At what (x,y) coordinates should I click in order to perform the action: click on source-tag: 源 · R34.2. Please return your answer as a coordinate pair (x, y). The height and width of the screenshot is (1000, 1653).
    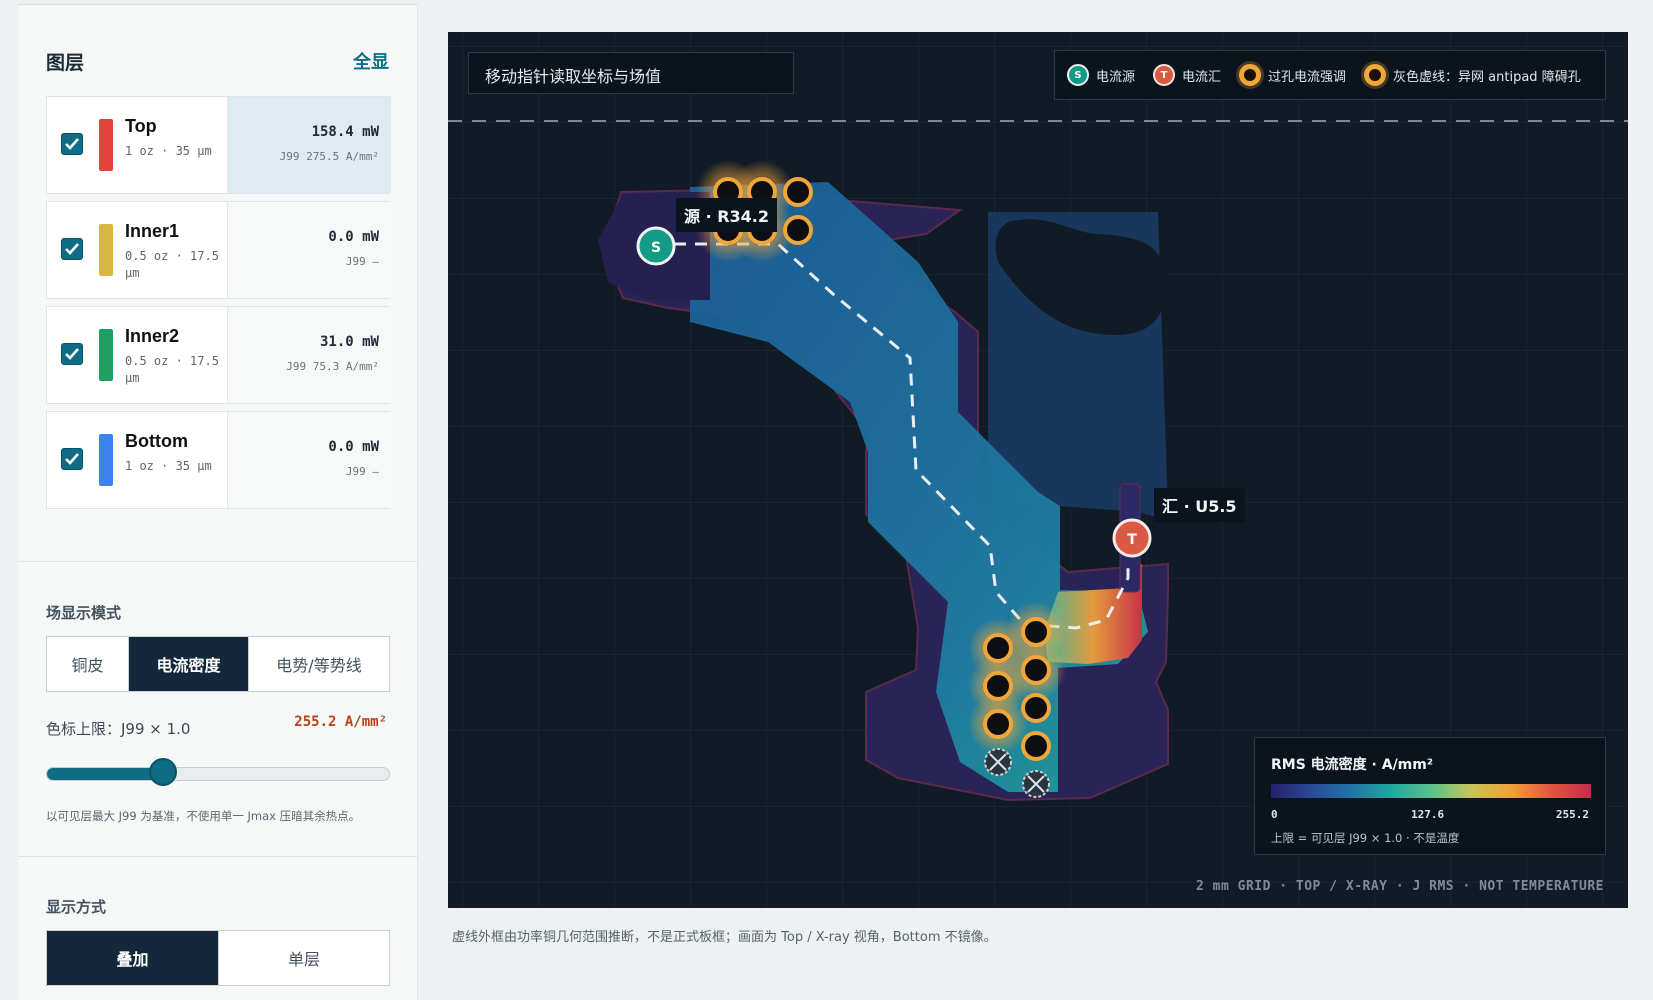
    Looking at the image, I should click on (727, 215).